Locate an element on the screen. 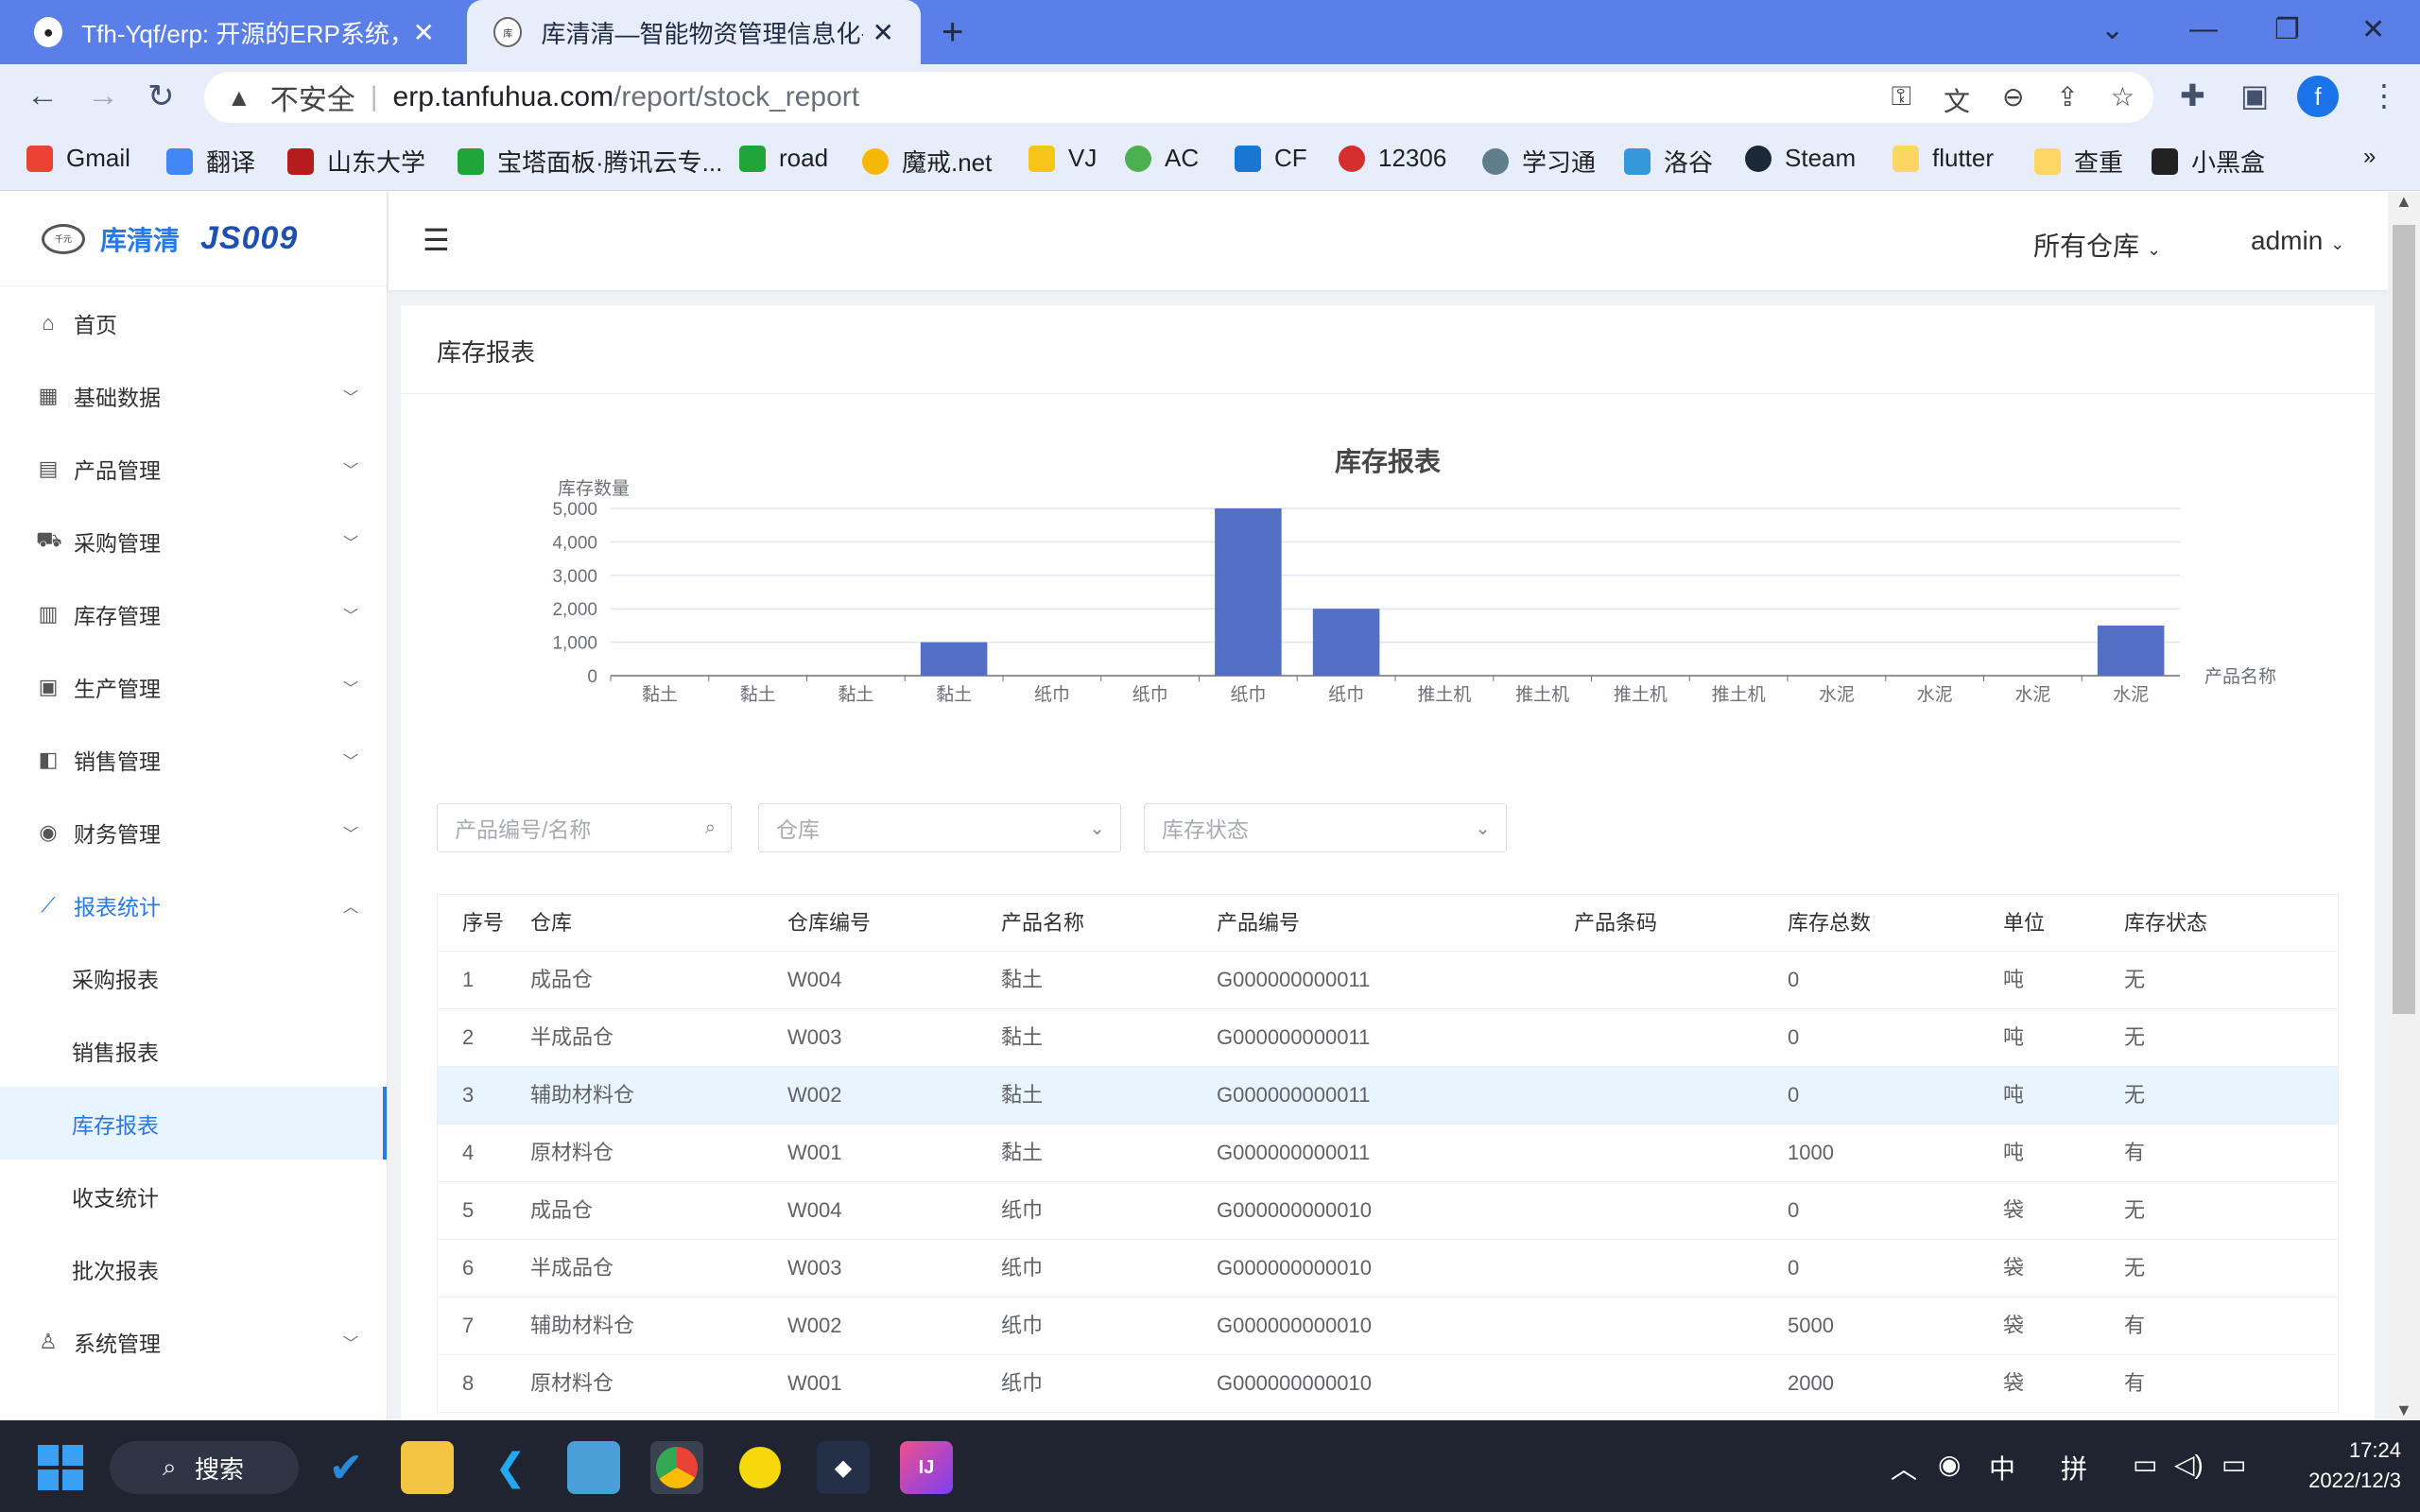 Image resolution: width=2420 pixels, height=1512 pixels. restore-button: ❐ is located at coordinates (2287, 29).